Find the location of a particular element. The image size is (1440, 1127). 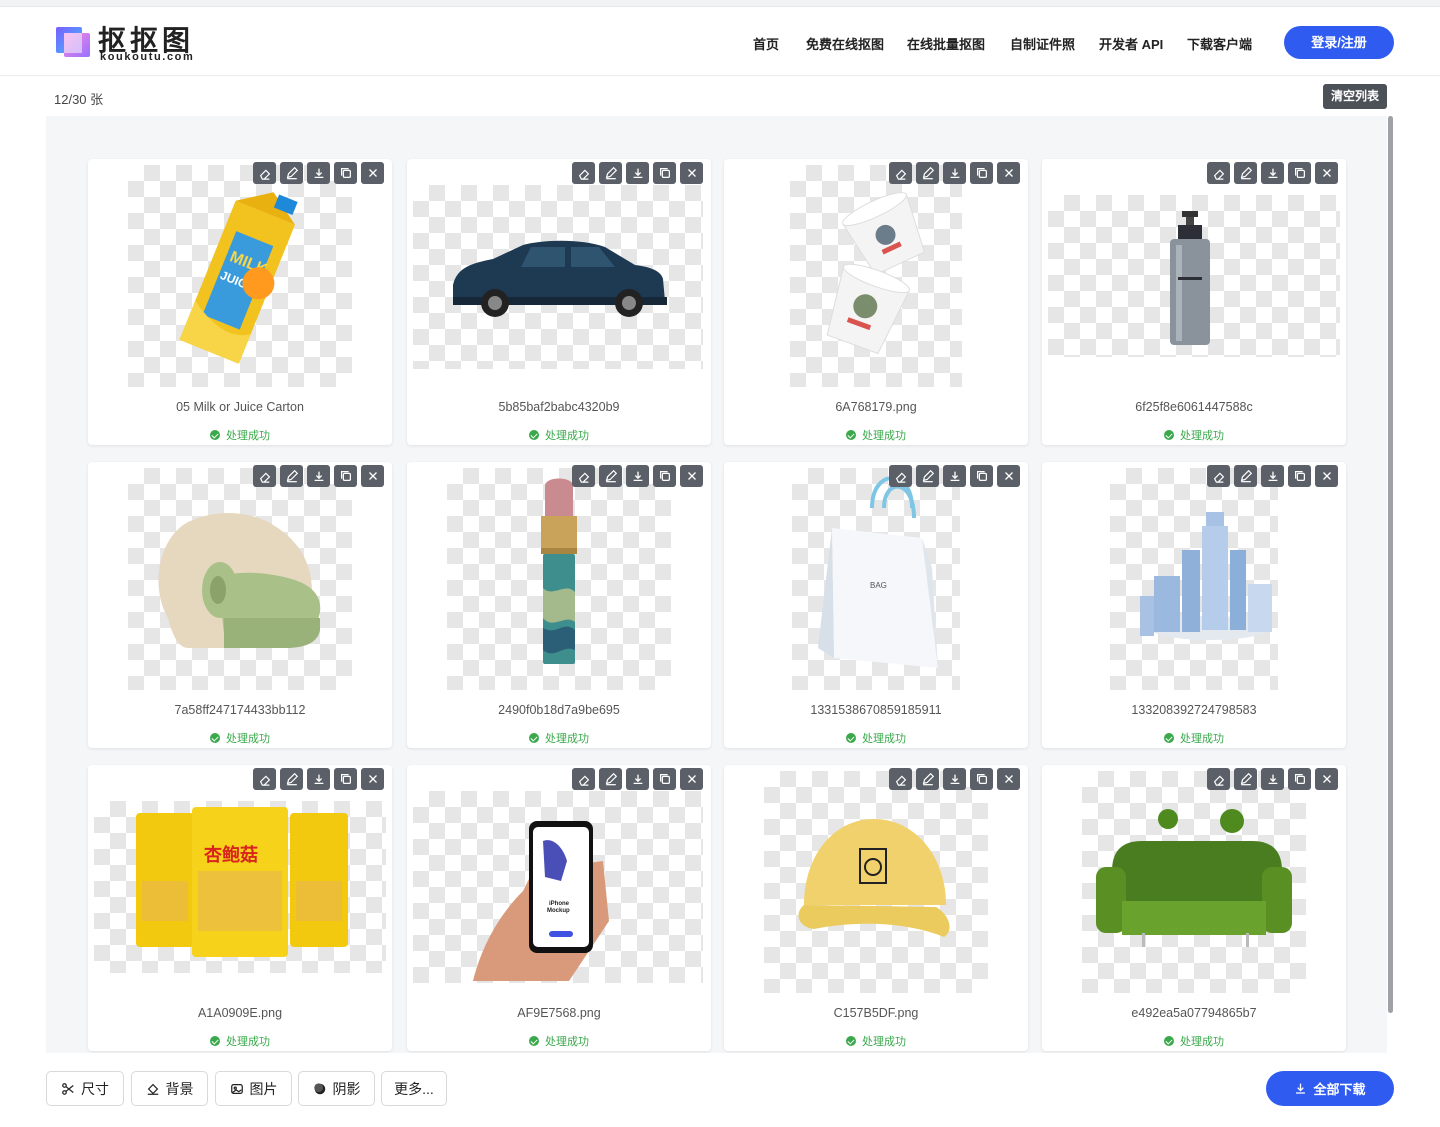

nav-id-photo: 自制证件照 is located at coordinates (1042, 43).